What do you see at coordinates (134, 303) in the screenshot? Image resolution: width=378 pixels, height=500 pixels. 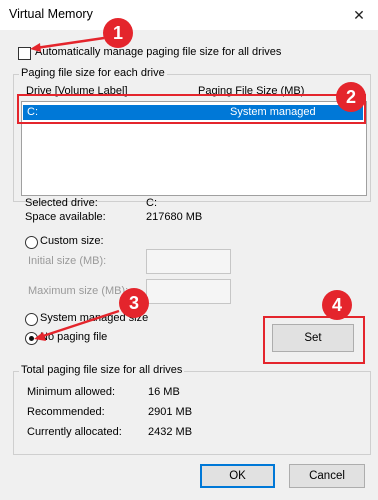 I see `step-marker-3: 3` at bounding box center [134, 303].